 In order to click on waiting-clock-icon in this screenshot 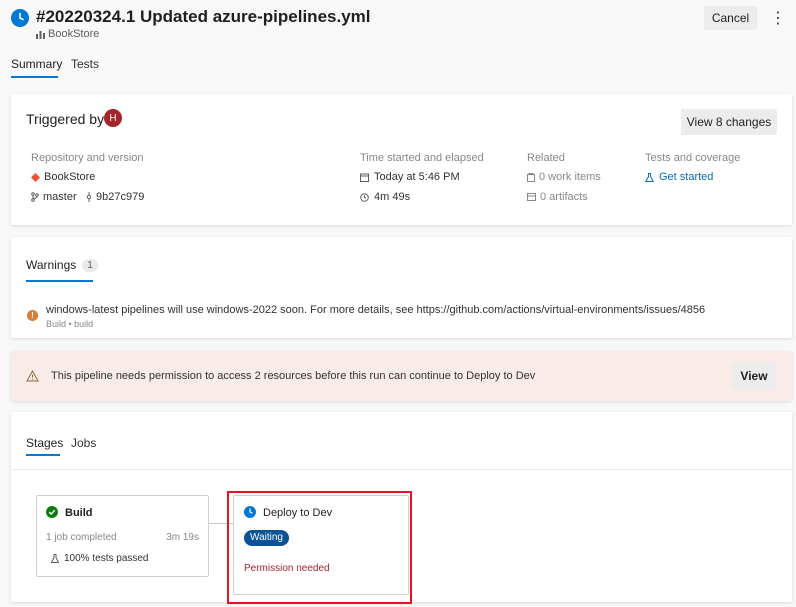, I will do `click(250, 512)`.